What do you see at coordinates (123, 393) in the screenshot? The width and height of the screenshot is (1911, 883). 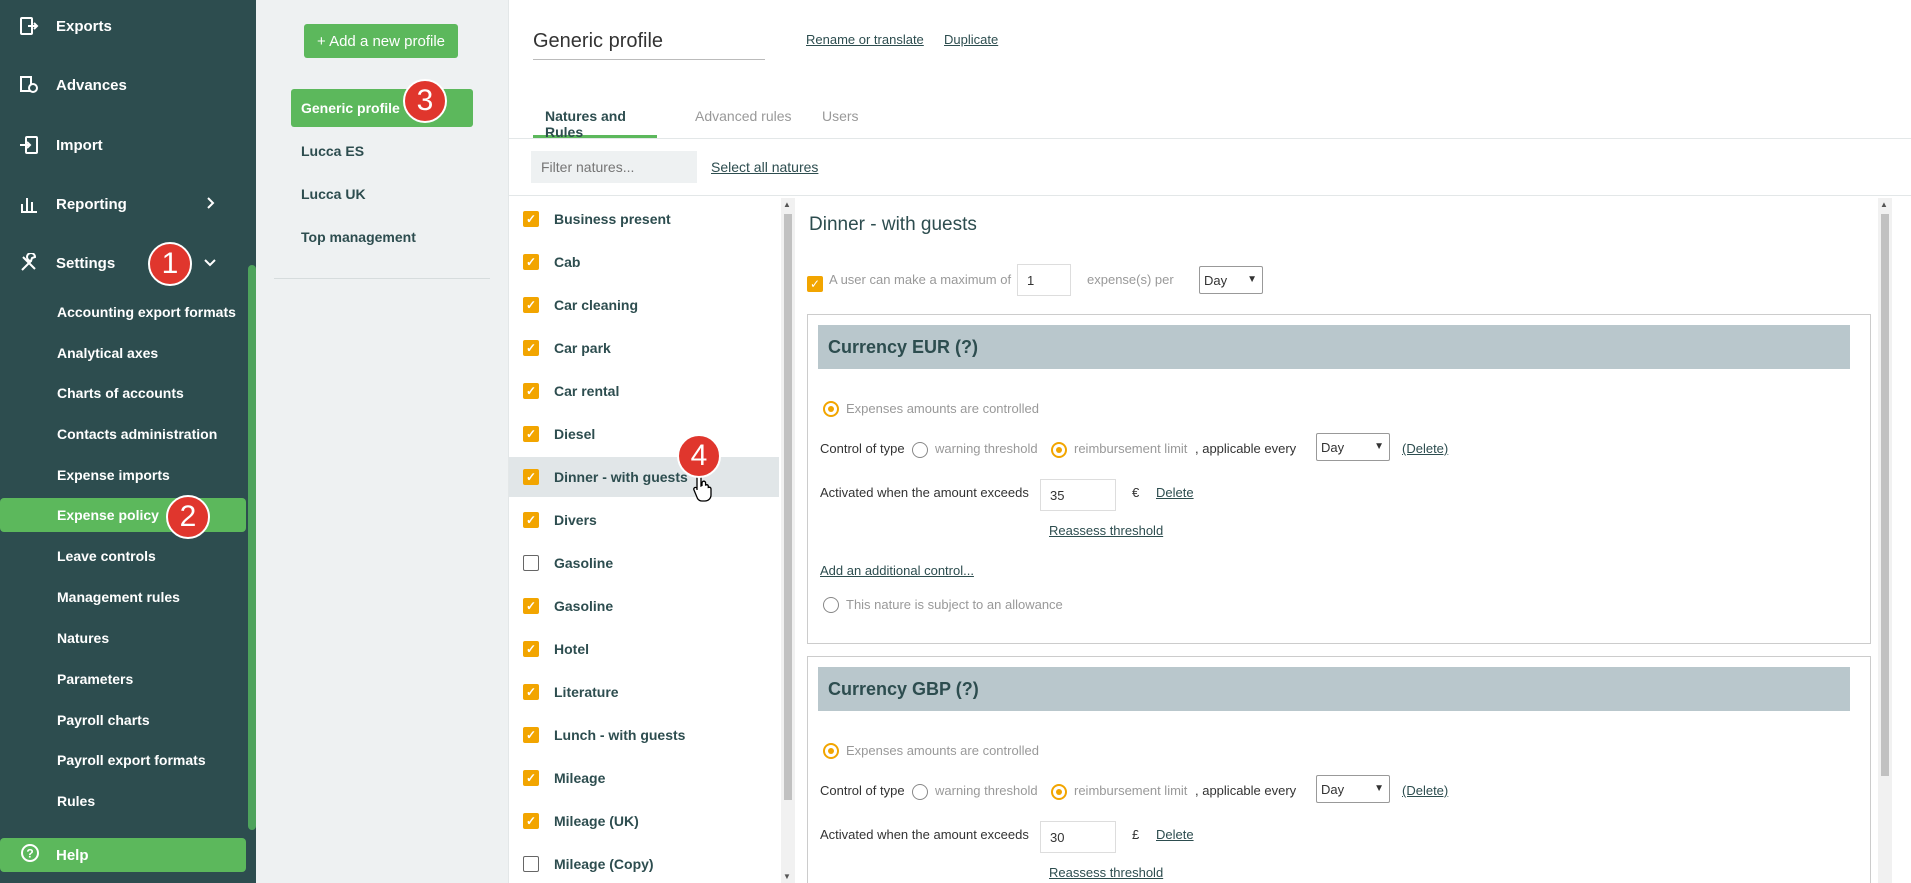 I see `sidebar-sub-charts-of-accounts: Charts of accounts` at bounding box center [123, 393].